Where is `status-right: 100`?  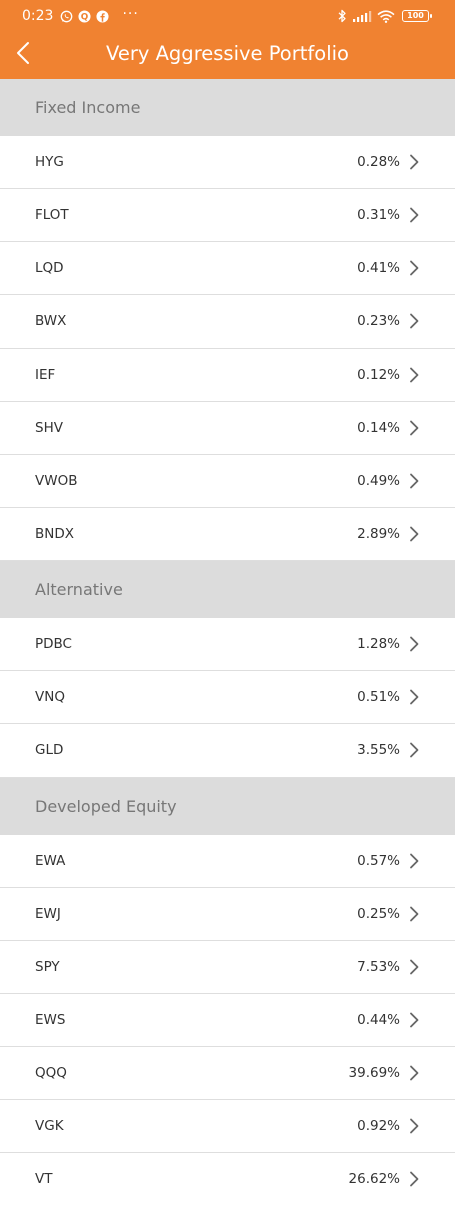
status-right: 100 is located at coordinates (384, 16).